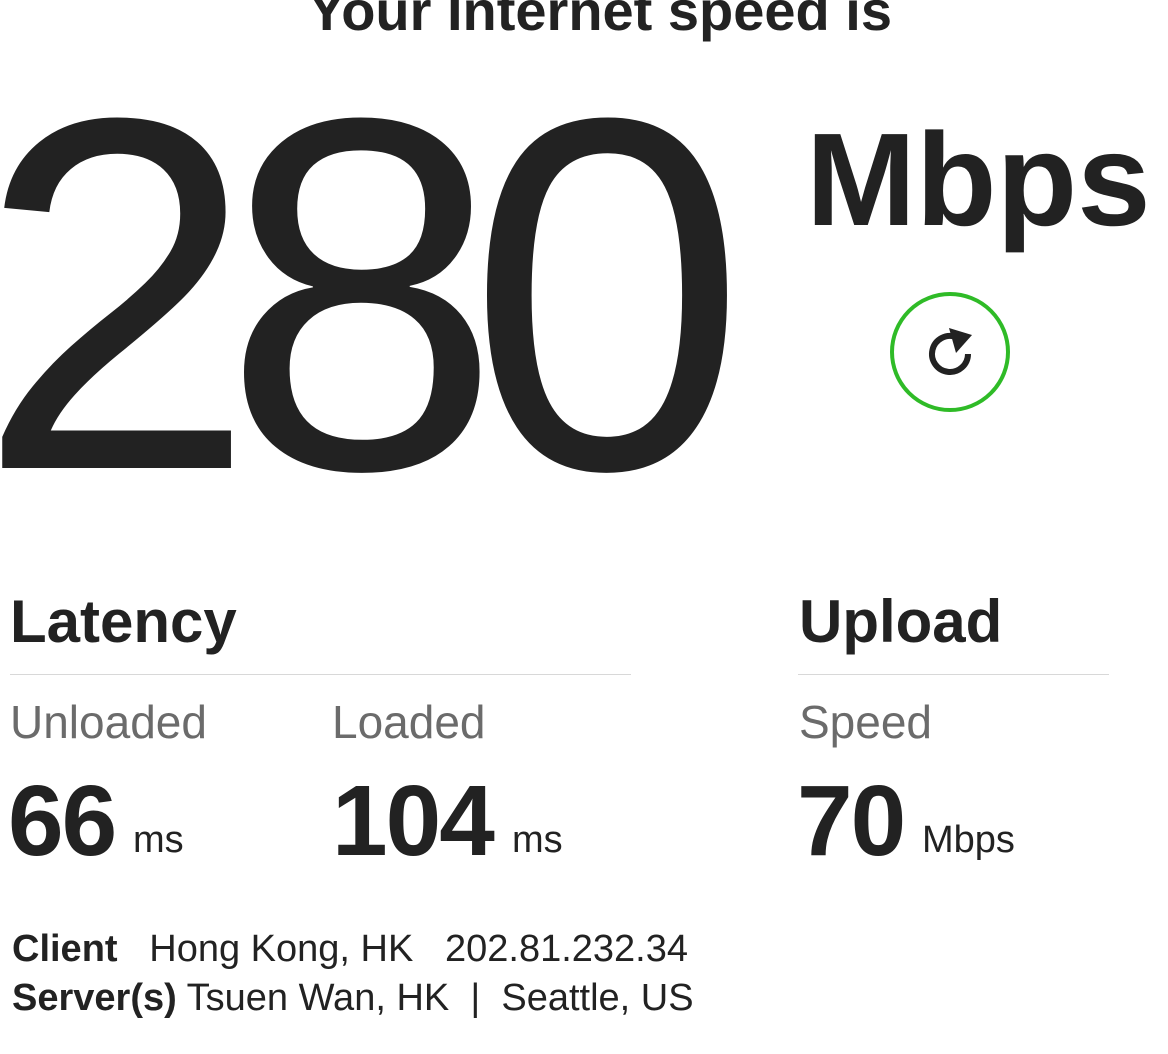 Image resolution: width=1168 pixels, height=1054 pixels. Describe the element at coordinates (409, 722) in the screenshot. I see `loaded-latency-label: Loaded` at that location.